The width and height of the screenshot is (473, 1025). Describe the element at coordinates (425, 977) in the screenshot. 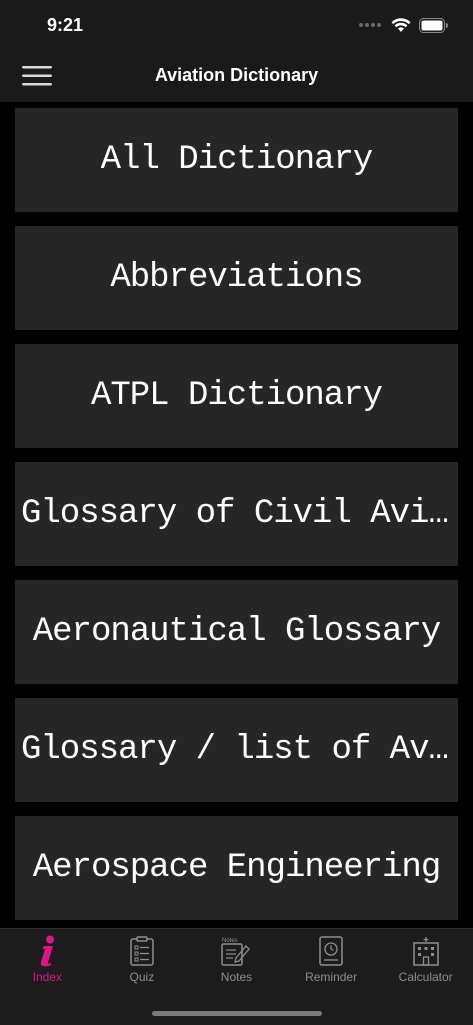

I see `tab-label: Calculator` at that location.